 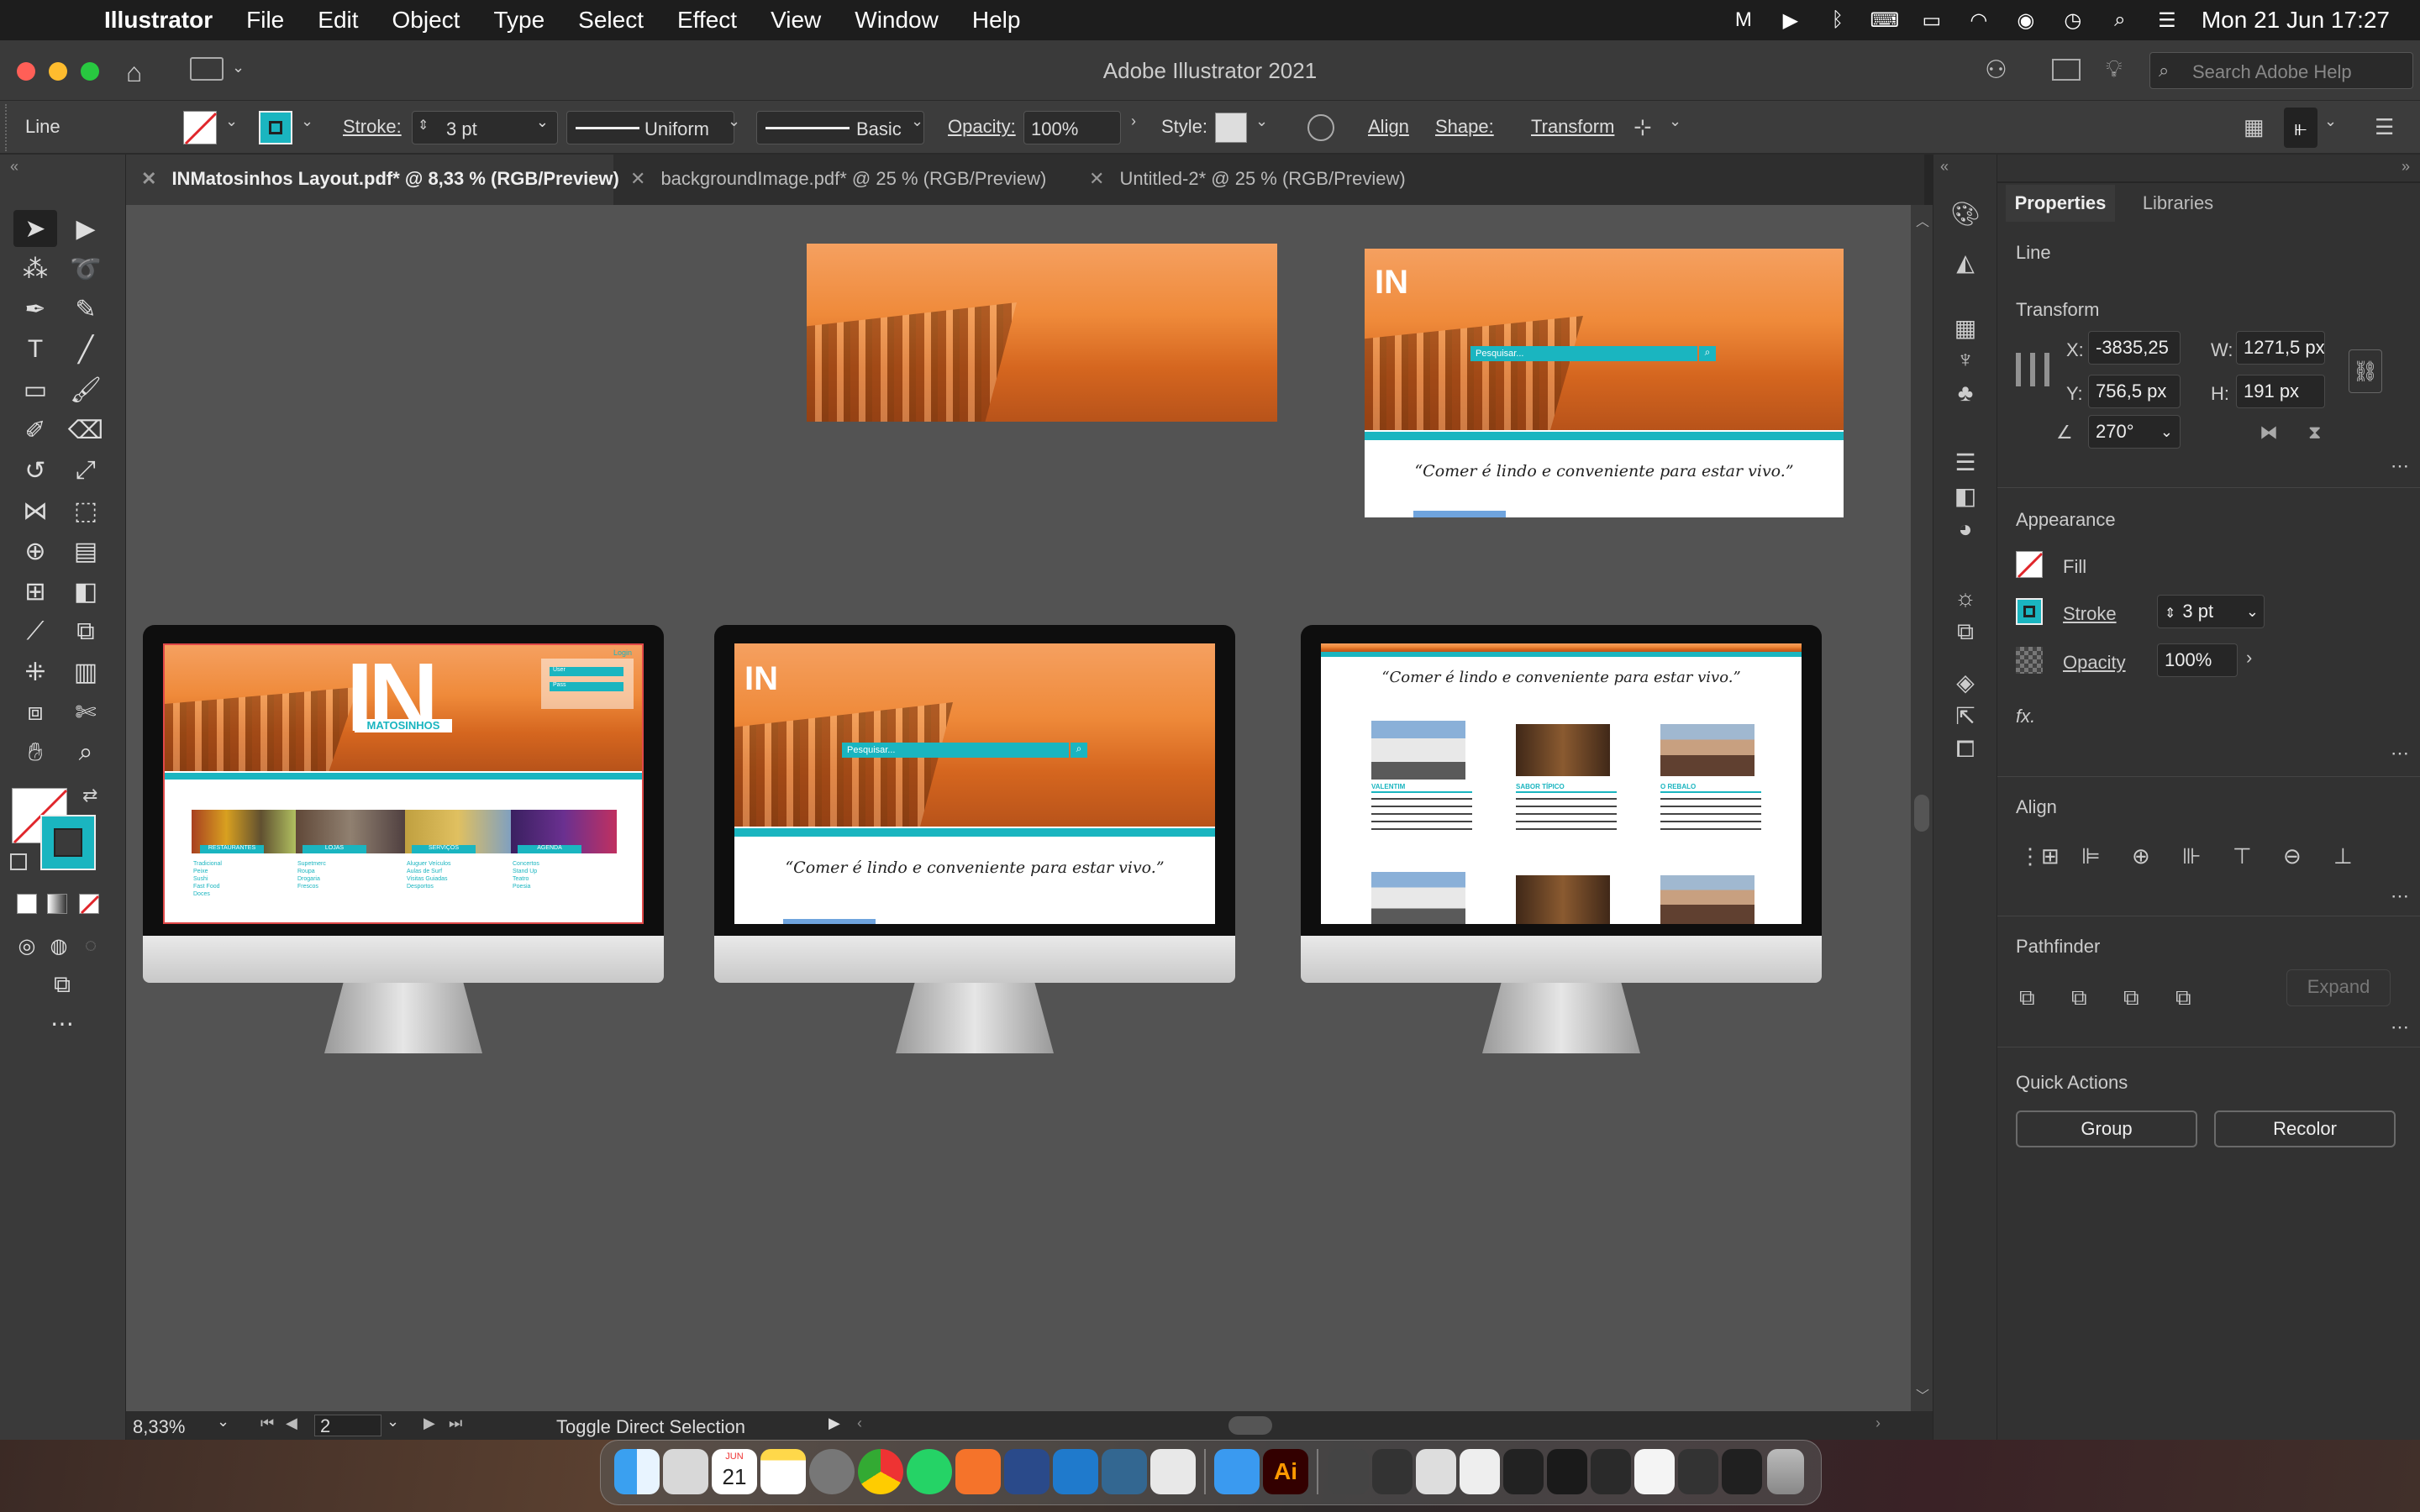 I want to click on exclude-icon: ⧉, so click(x=2183, y=997).